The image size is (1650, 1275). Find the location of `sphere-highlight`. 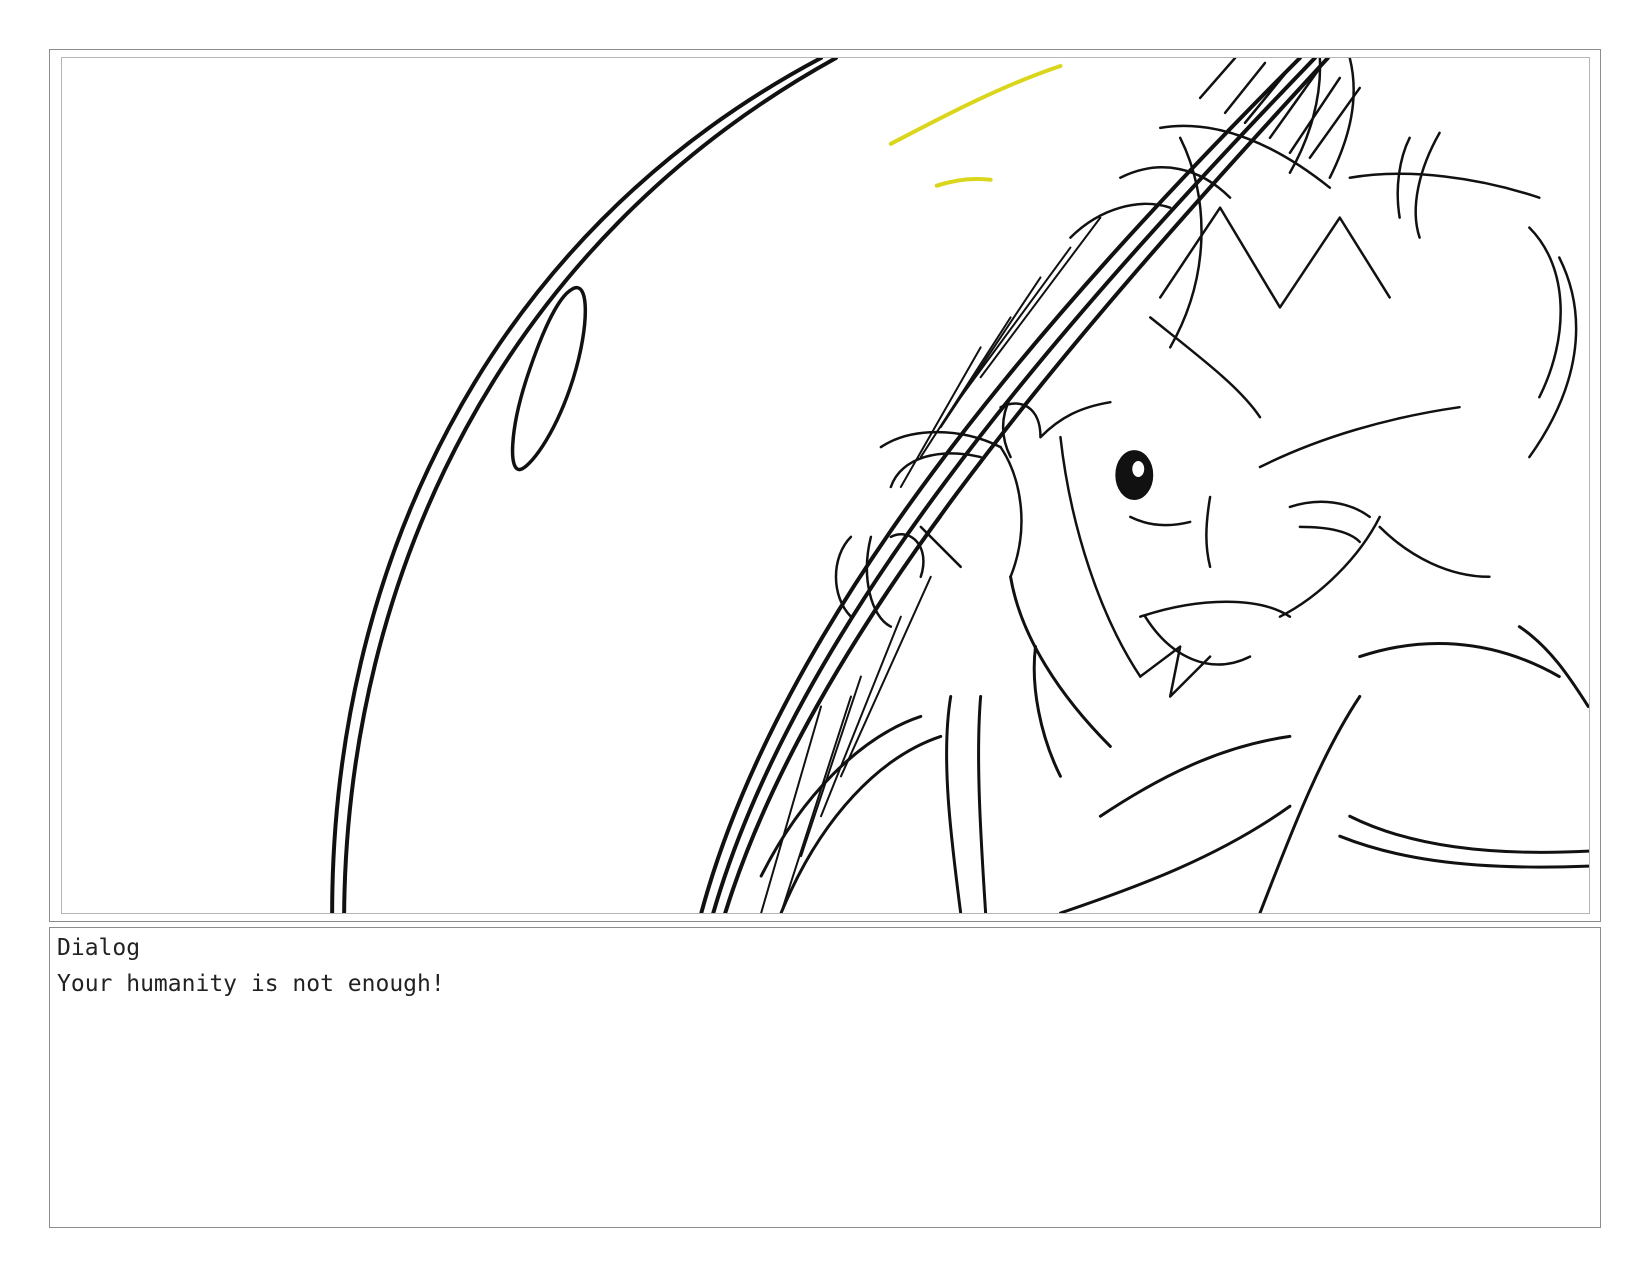

sphere-highlight is located at coordinates (549, 378).